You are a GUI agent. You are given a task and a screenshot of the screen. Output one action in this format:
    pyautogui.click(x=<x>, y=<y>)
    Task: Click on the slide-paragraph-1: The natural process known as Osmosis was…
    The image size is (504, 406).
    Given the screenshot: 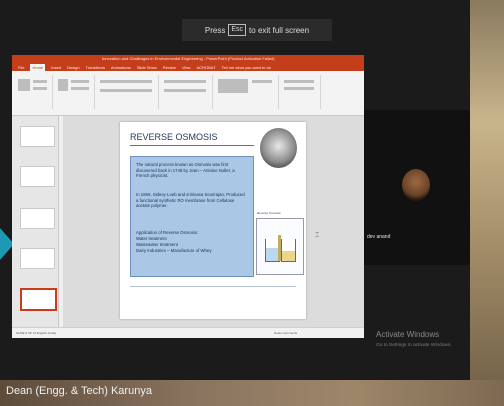 What is the action you would take?
    pyautogui.click(x=185, y=170)
    